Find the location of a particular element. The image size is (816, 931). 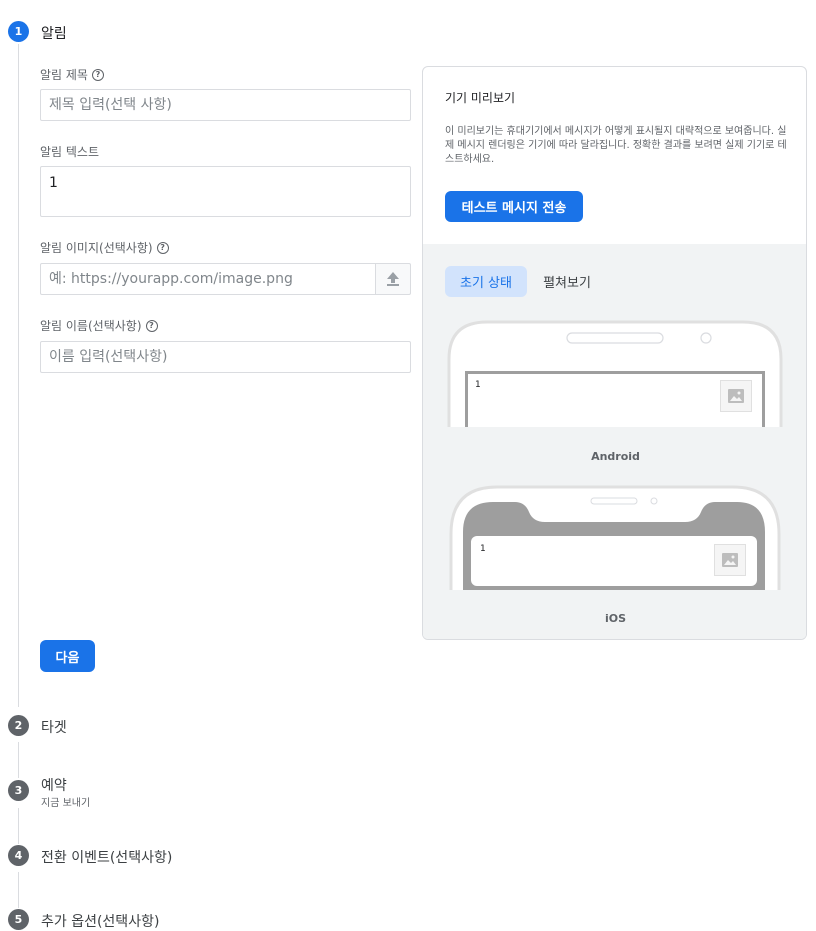

text-textarea: 1 is located at coordinates (225, 191).